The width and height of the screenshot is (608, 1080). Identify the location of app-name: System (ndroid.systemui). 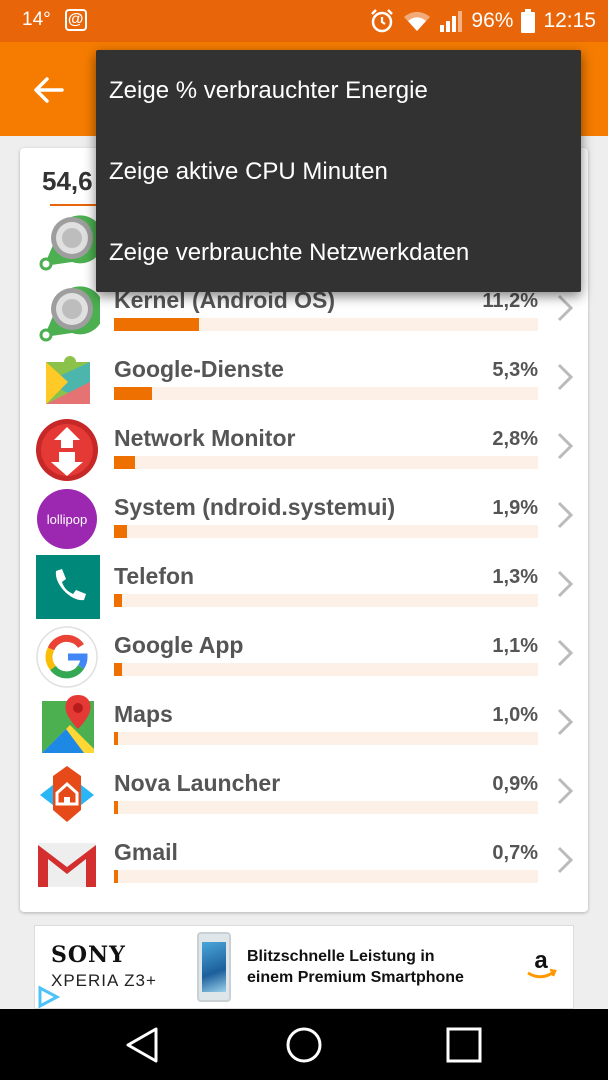
(255, 507).